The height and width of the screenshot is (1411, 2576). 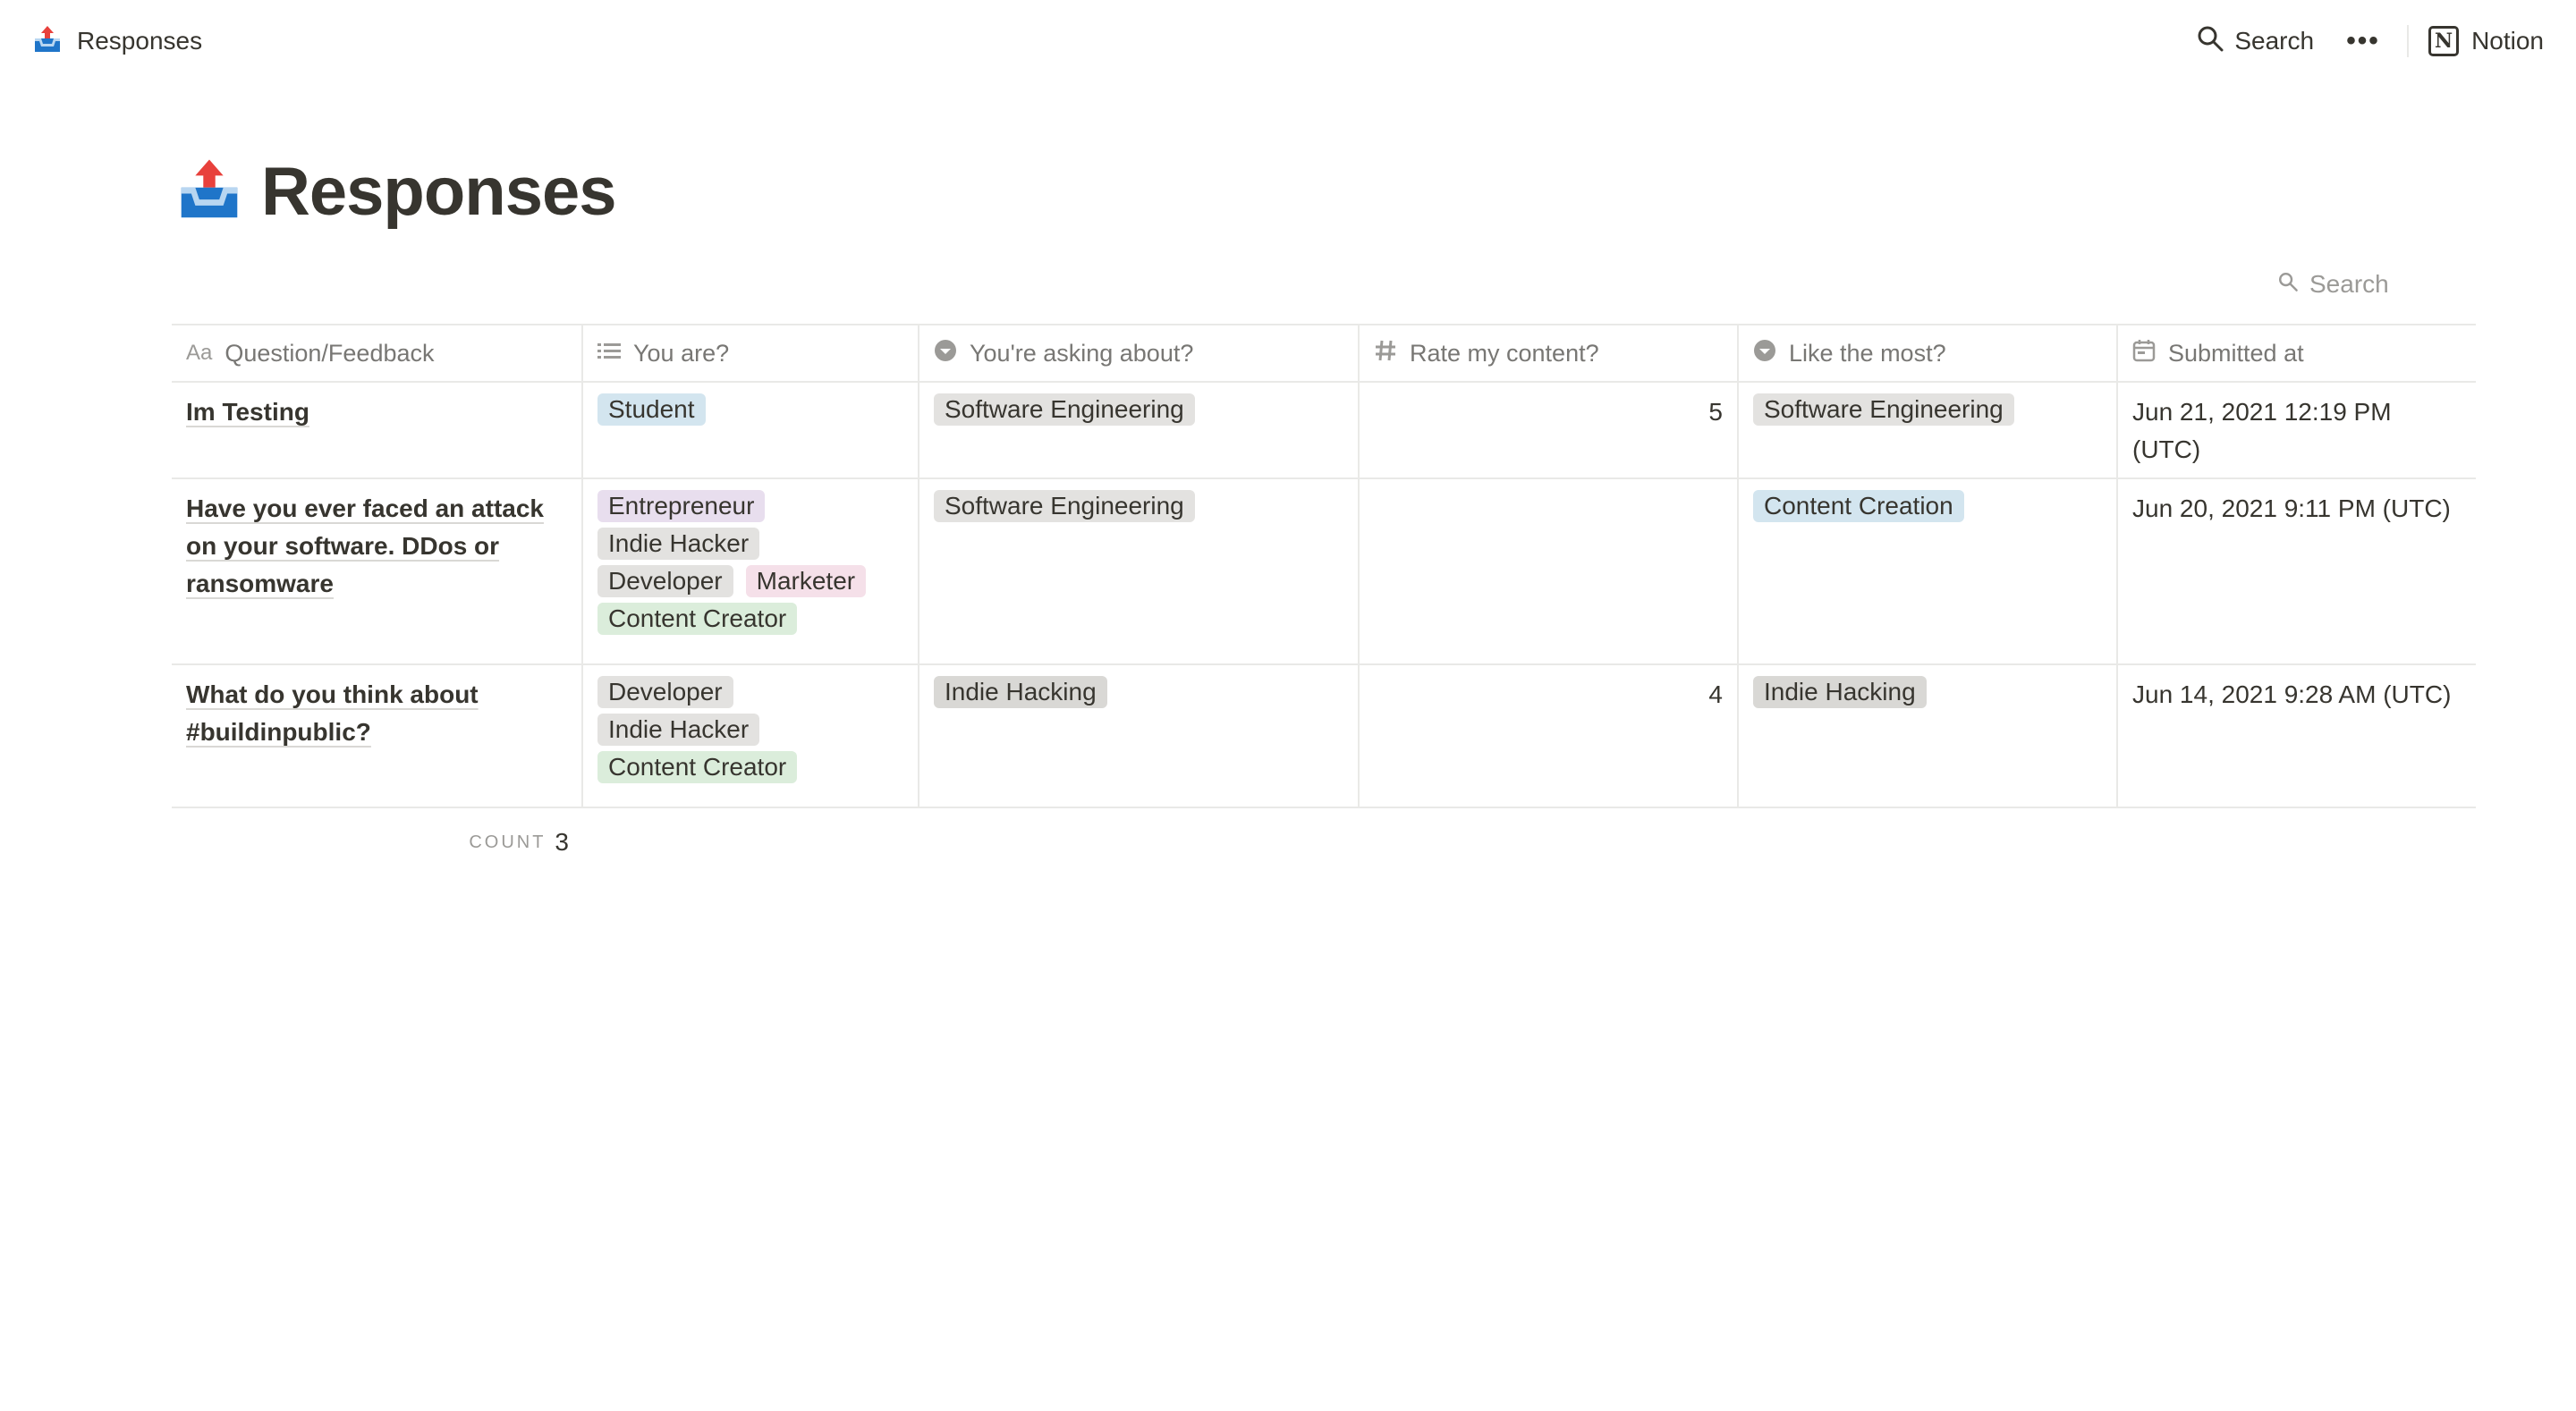 I want to click on column-header-asking-about: You're asking about?, so click(x=1139, y=353).